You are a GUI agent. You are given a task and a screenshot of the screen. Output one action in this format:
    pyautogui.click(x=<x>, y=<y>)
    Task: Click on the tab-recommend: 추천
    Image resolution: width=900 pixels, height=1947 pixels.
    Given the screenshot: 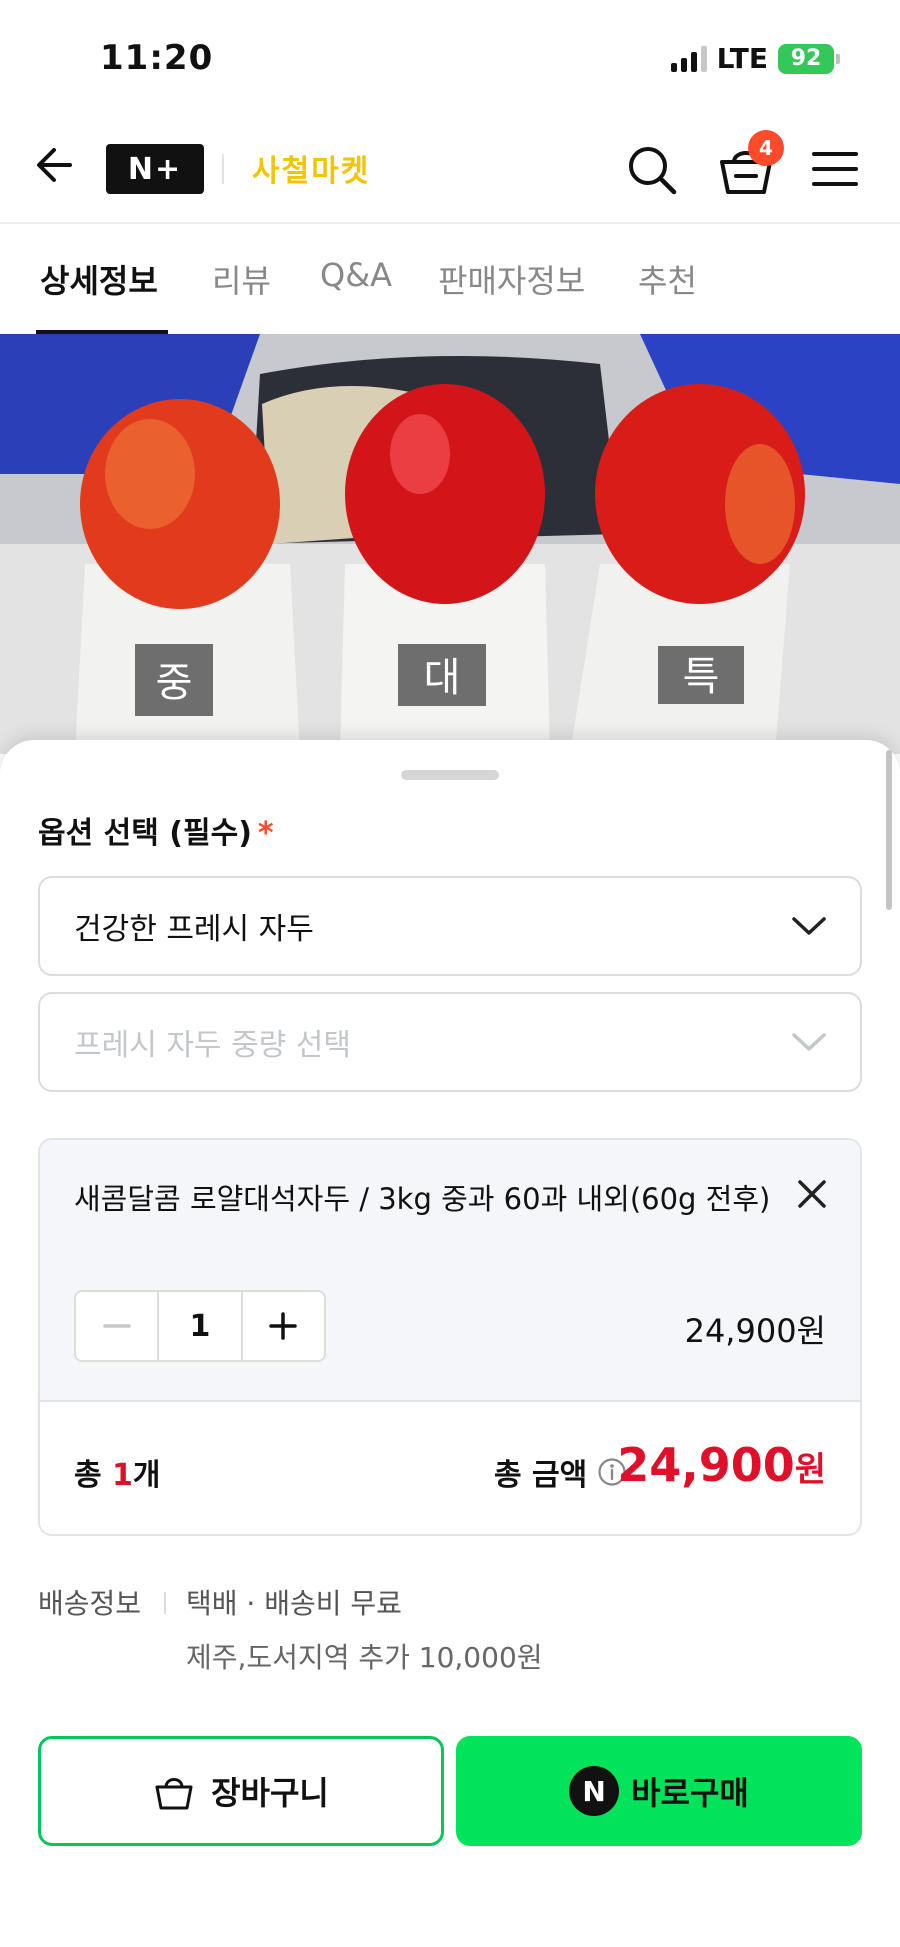 What is the action you would take?
    pyautogui.click(x=667, y=279)
    